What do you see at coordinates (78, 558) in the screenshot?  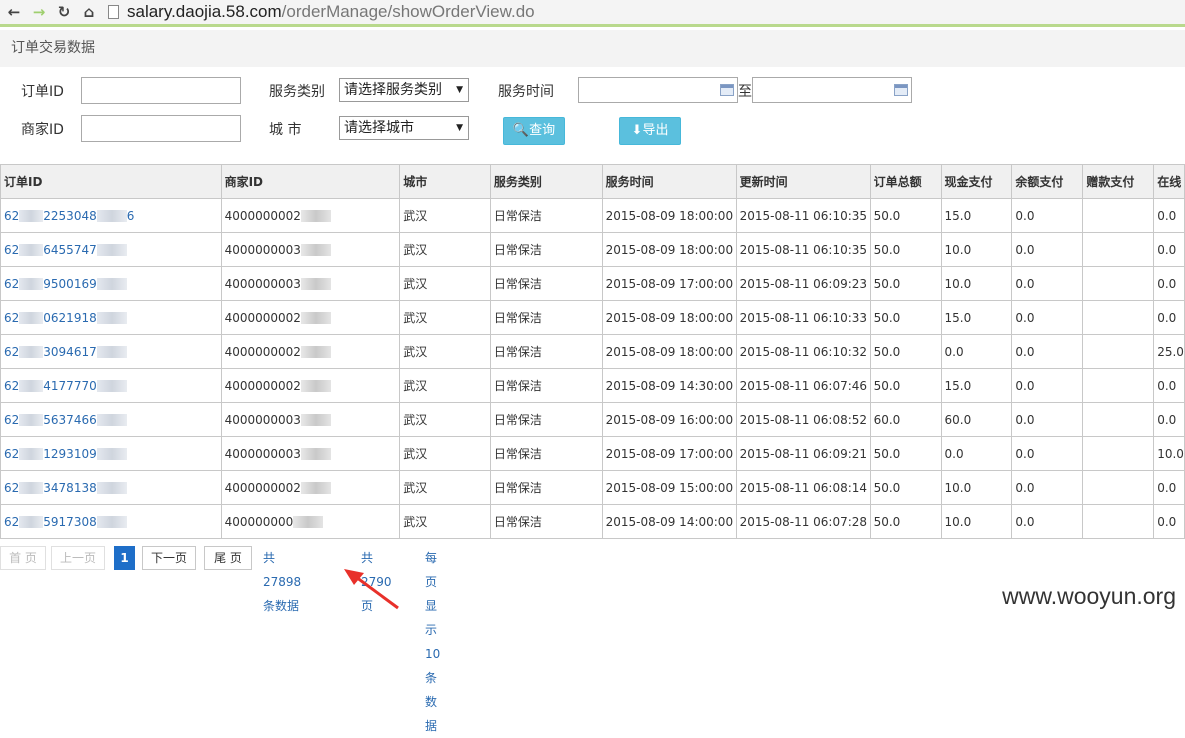 I see `prev-page-button: 上一页` at bounding box center [78, 558].